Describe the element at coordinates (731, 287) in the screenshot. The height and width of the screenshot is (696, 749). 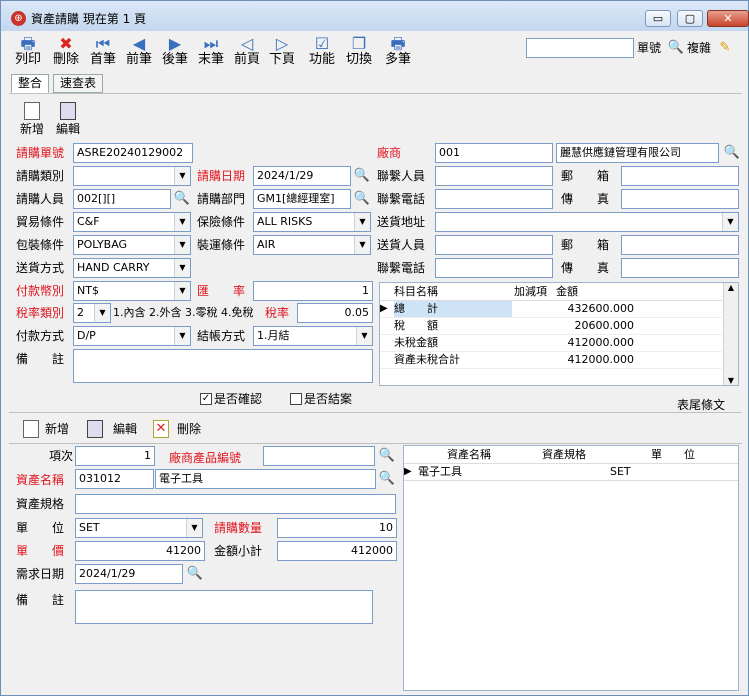
I see `scroll-up-icon: ▲` at that location.